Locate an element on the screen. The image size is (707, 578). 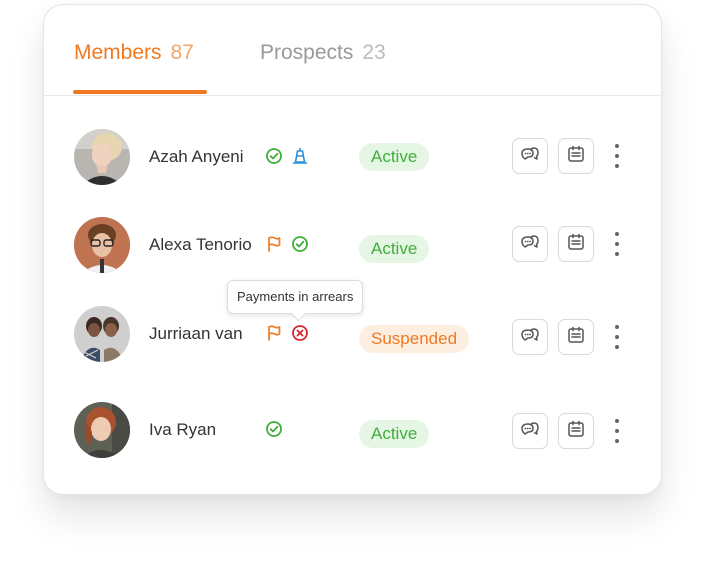
tab-prospects: Prospects 23 is located at coordinates (323, 53).